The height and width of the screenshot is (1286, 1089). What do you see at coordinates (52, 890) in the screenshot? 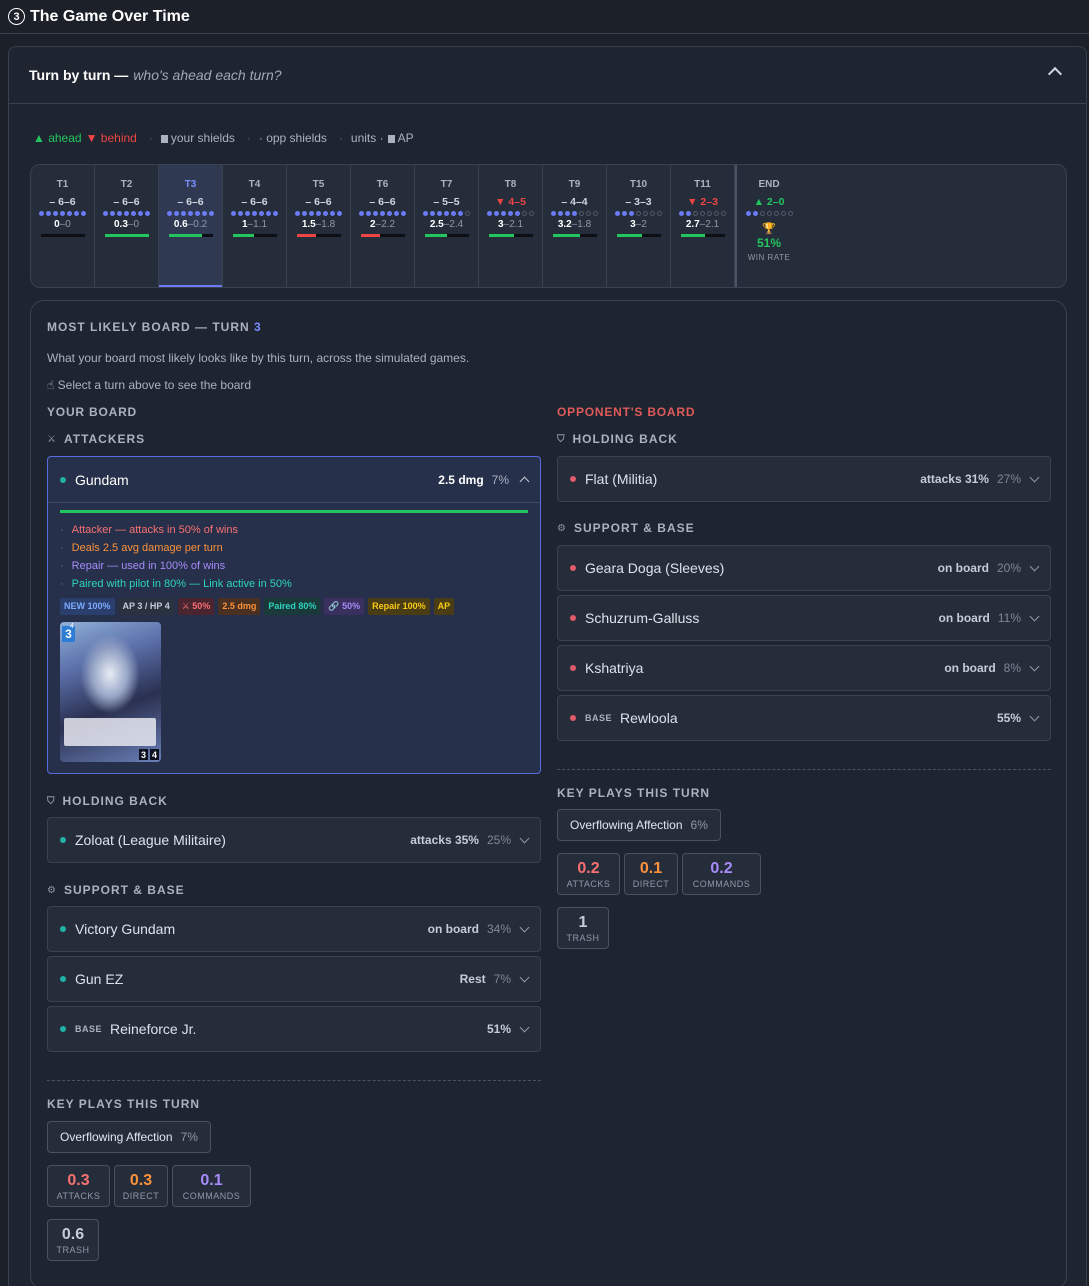
I see `gear-icon: ⚙` at bounding box center [52, 890].